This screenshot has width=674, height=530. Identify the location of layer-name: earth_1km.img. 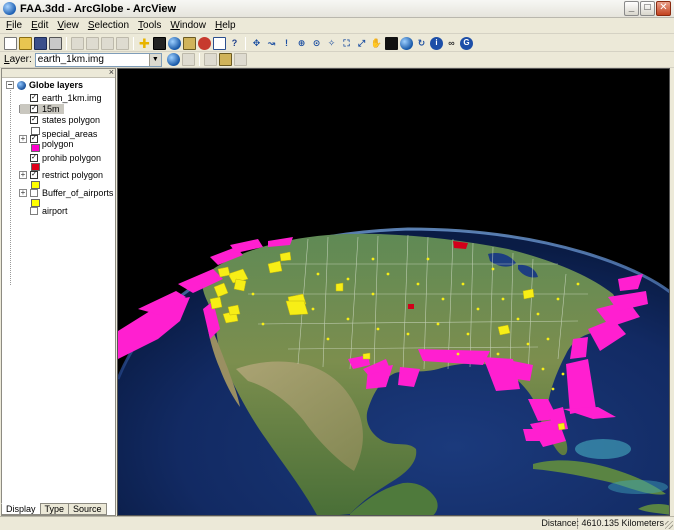
(72, 98).